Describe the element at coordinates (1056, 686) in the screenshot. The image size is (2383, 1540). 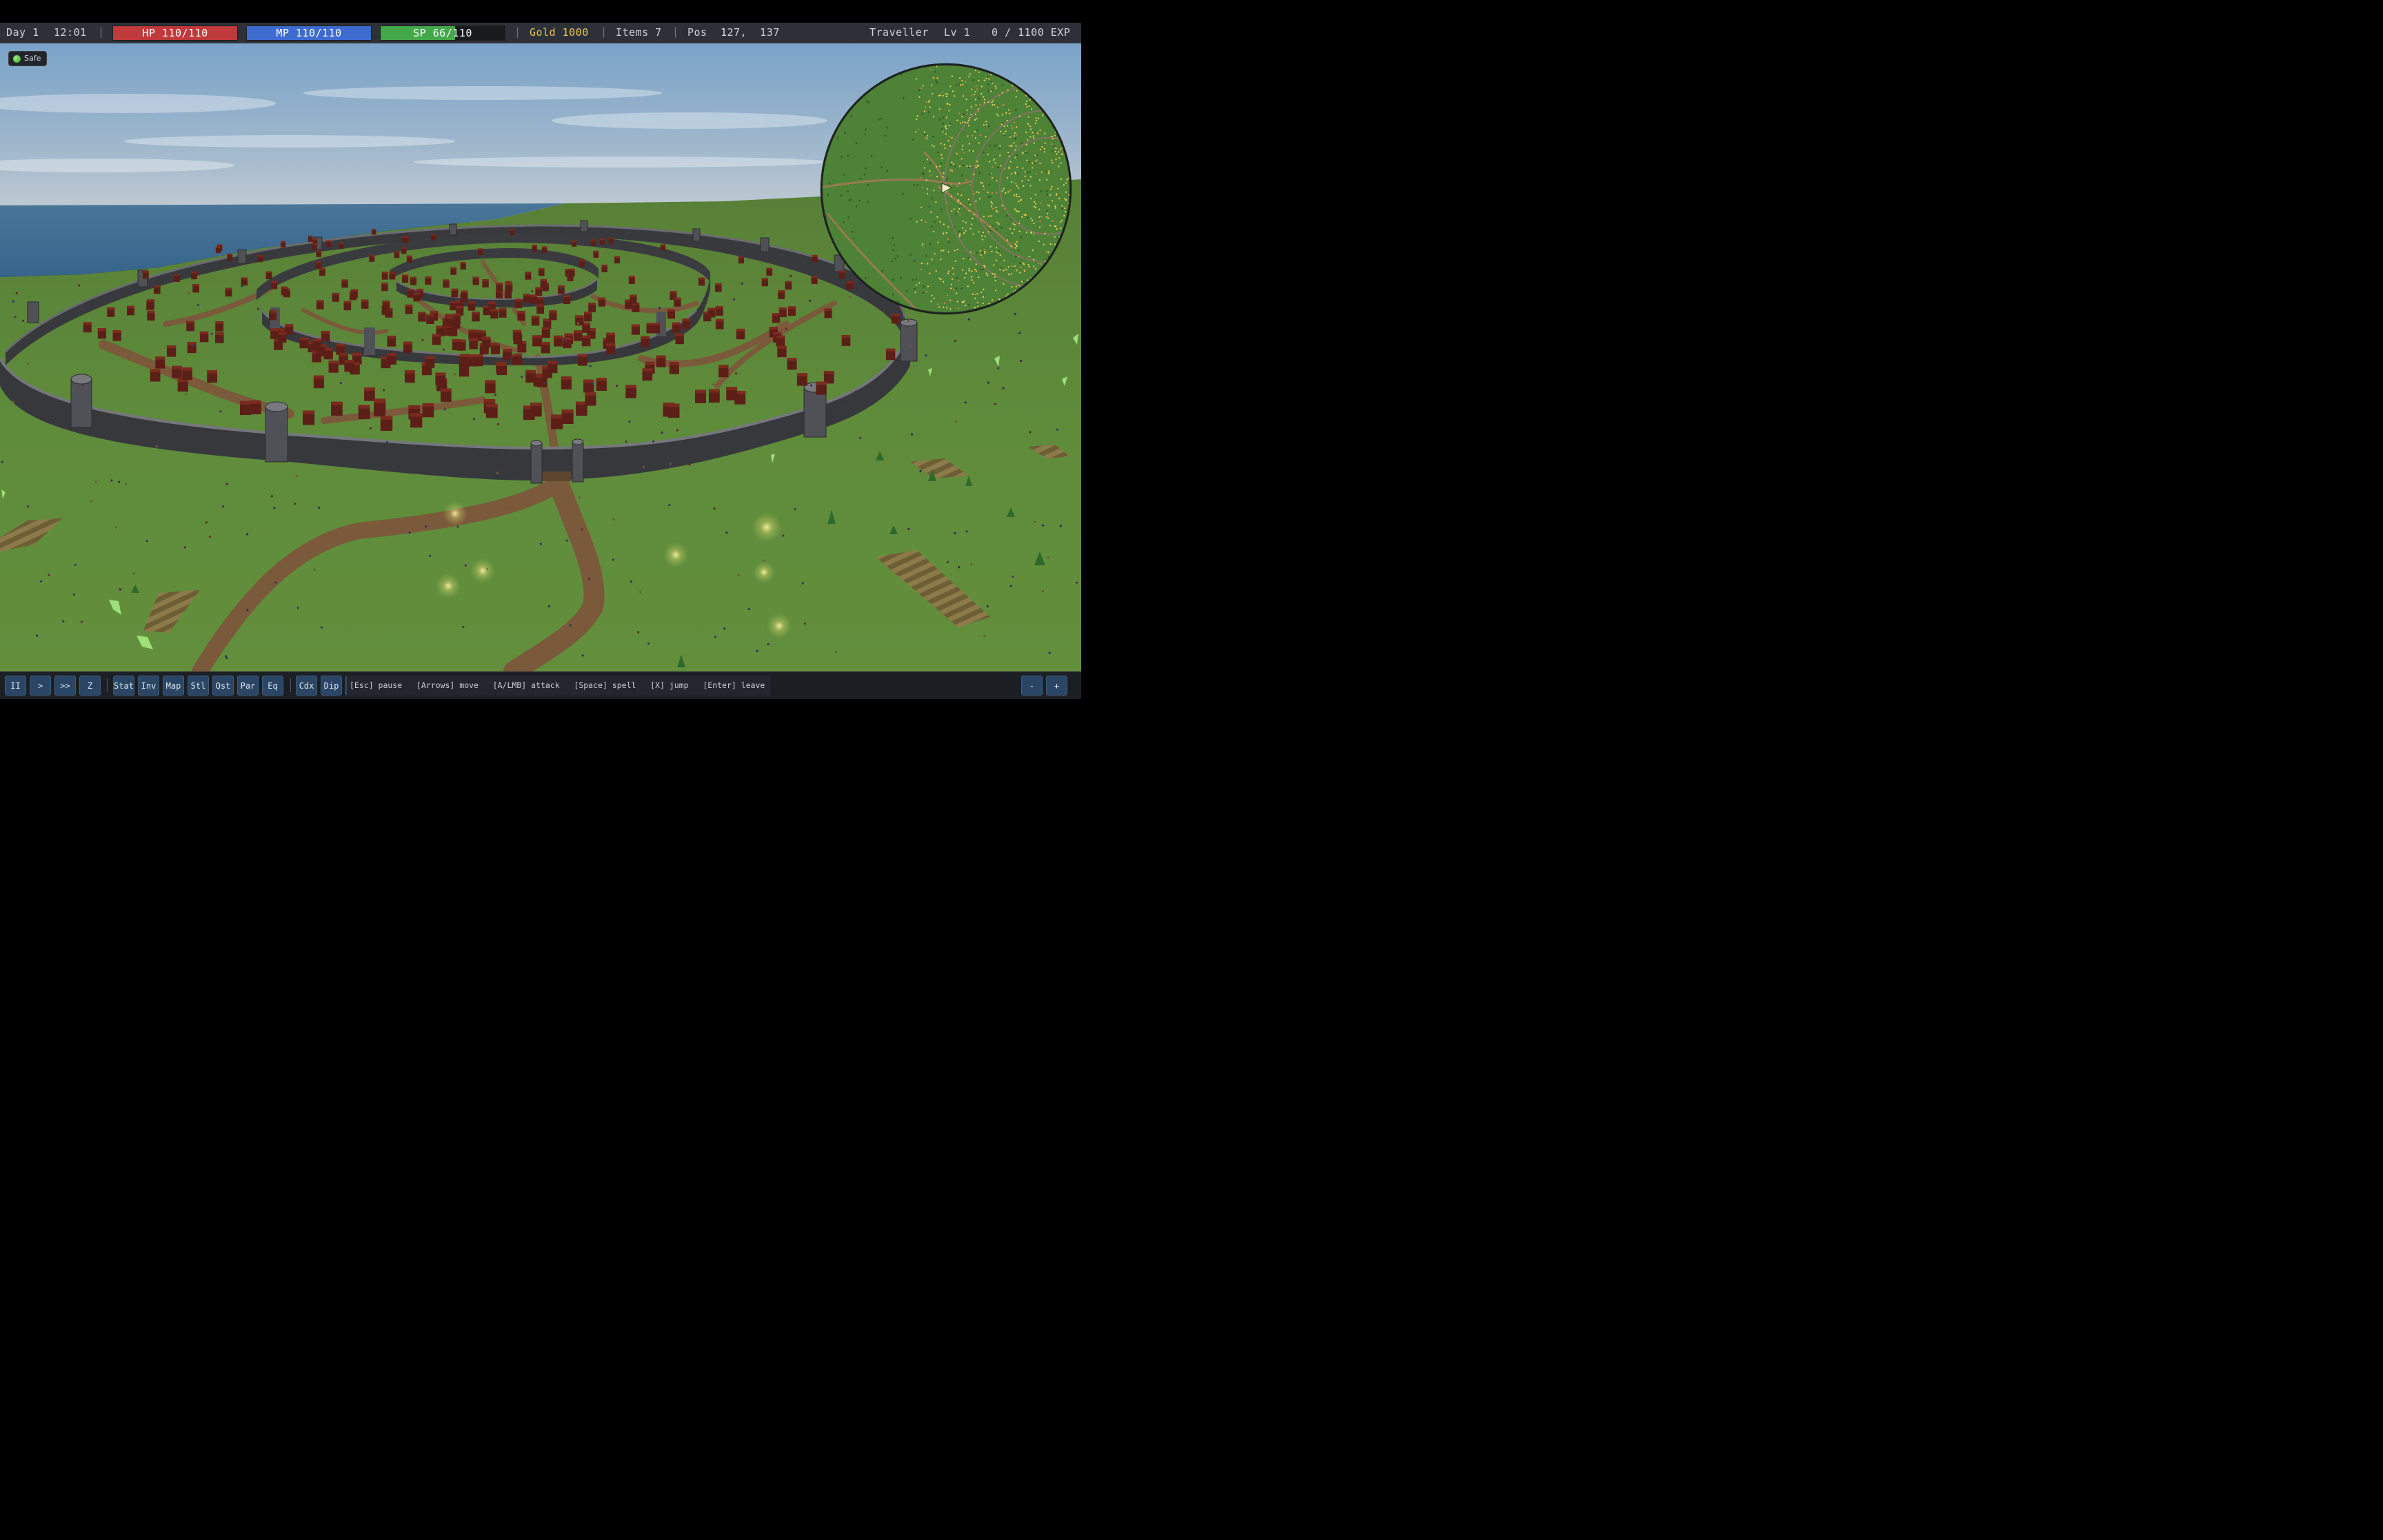
I see `zoom-in-button: +` at that location.